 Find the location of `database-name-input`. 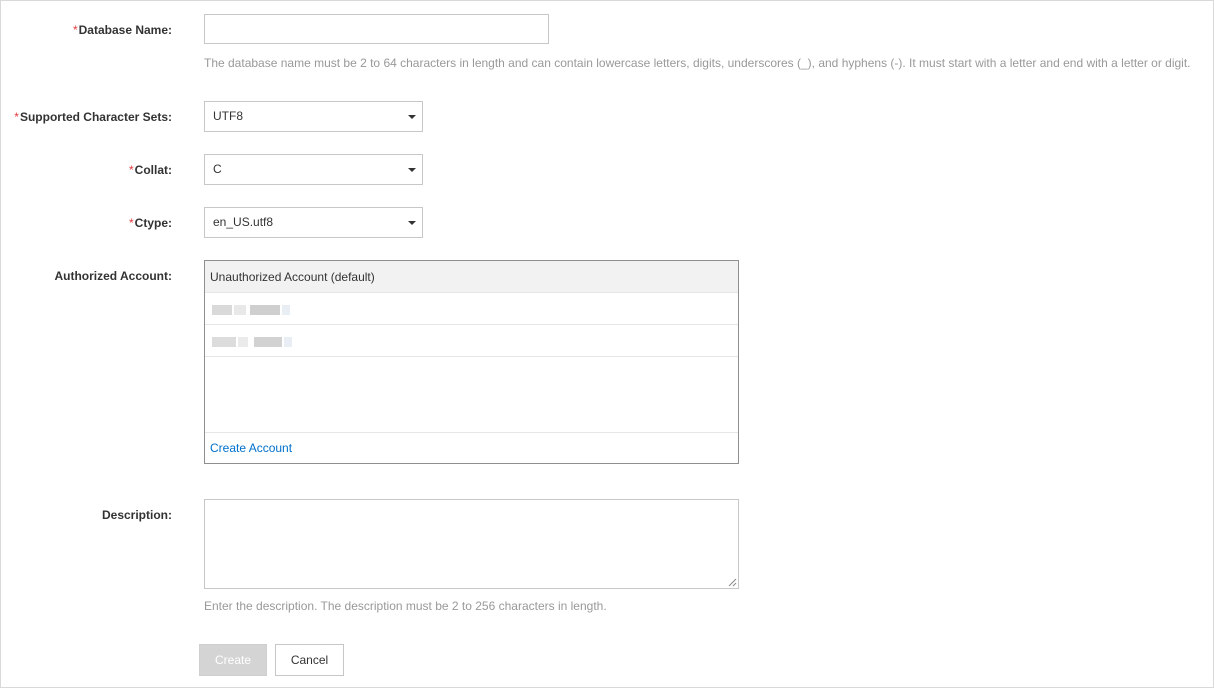

database-name-input is located at coordinates (376, 29).